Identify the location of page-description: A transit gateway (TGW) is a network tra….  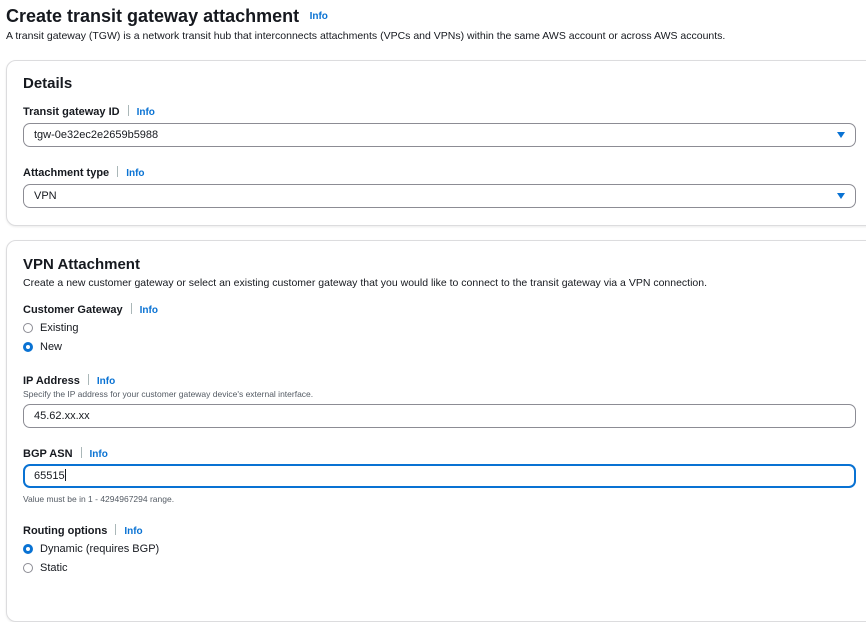
(366, 36).